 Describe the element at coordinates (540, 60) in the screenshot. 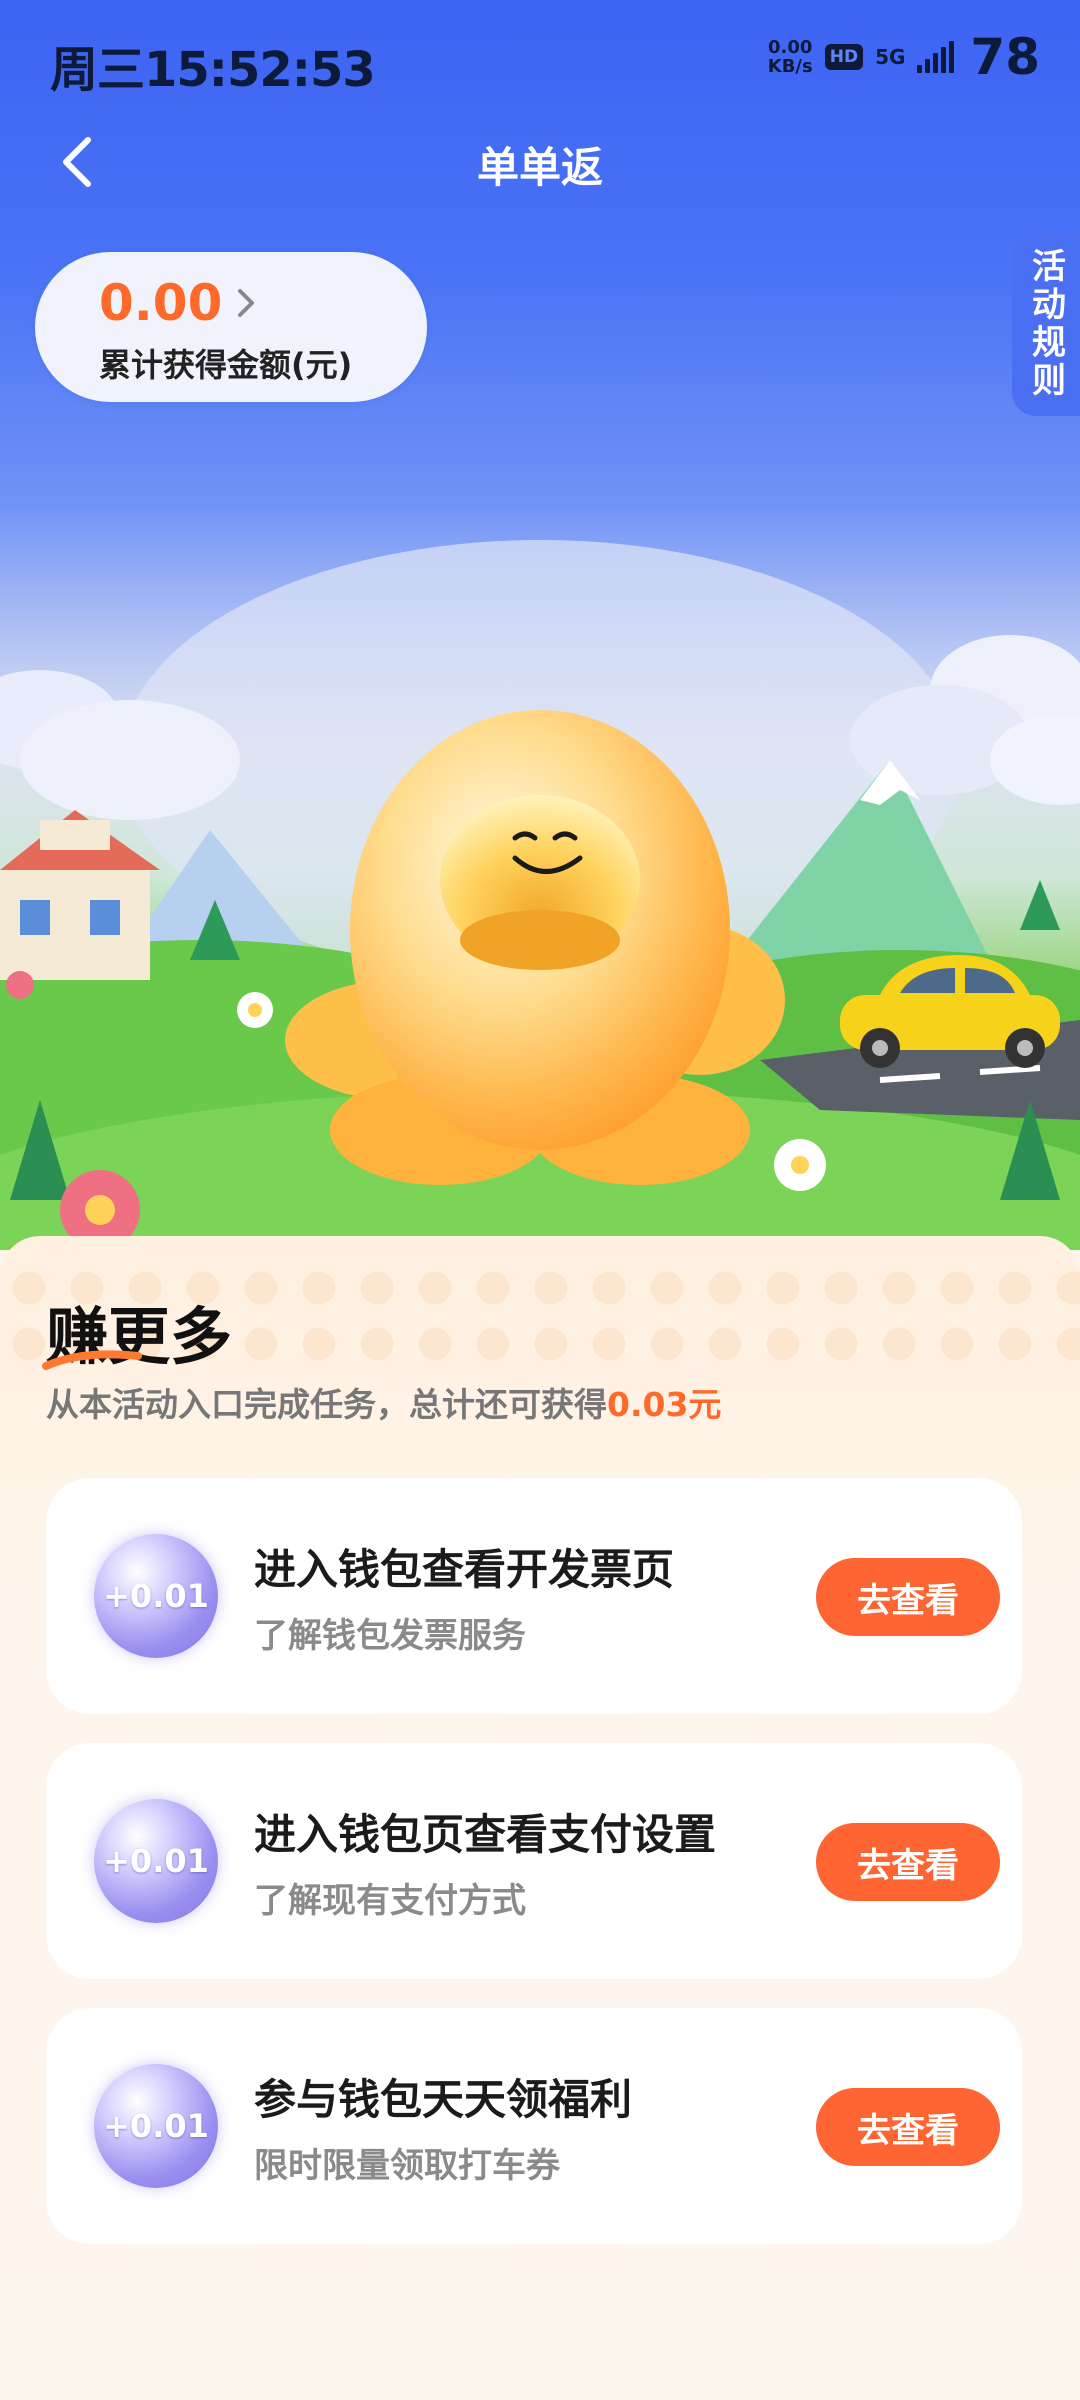

I see `status-bar: 周三15:52:53 0.00 KB/s HD 5G 78` at that location.